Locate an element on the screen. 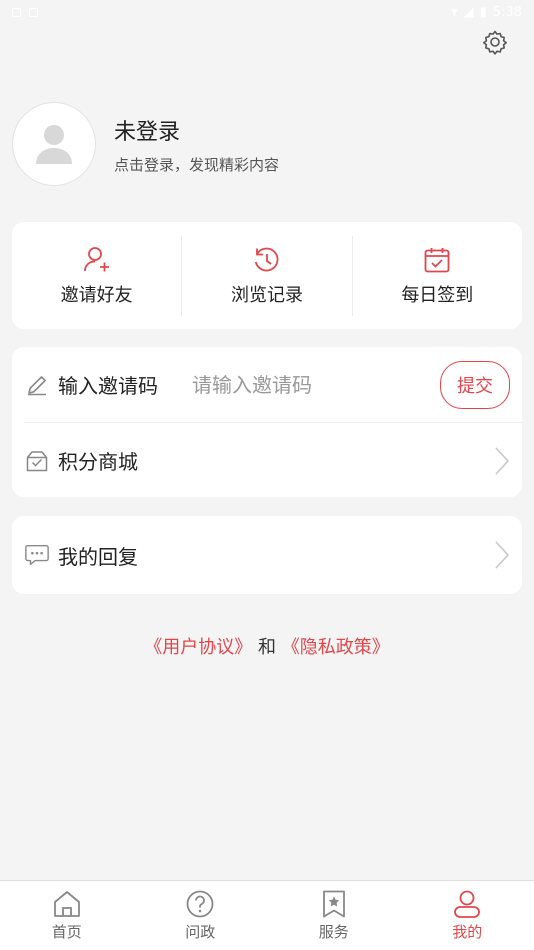  tab-services: 服务 is located at coordinates (334, 915).